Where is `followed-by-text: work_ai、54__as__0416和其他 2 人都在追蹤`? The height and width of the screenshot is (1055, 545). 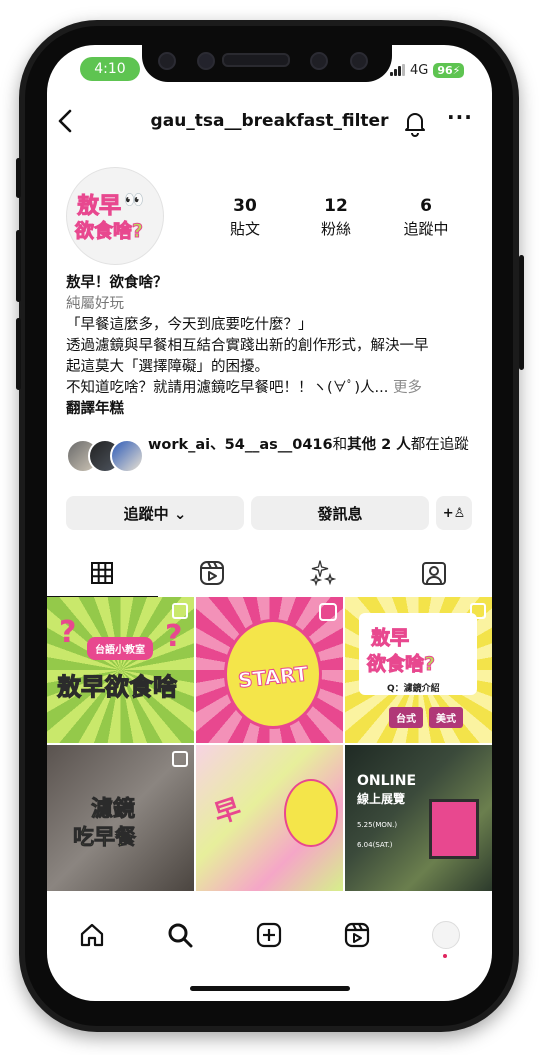
followed-by-text: work_ai、54__as__0416和其他 2 人都在追蹤 is located at coordinates (313, 445).